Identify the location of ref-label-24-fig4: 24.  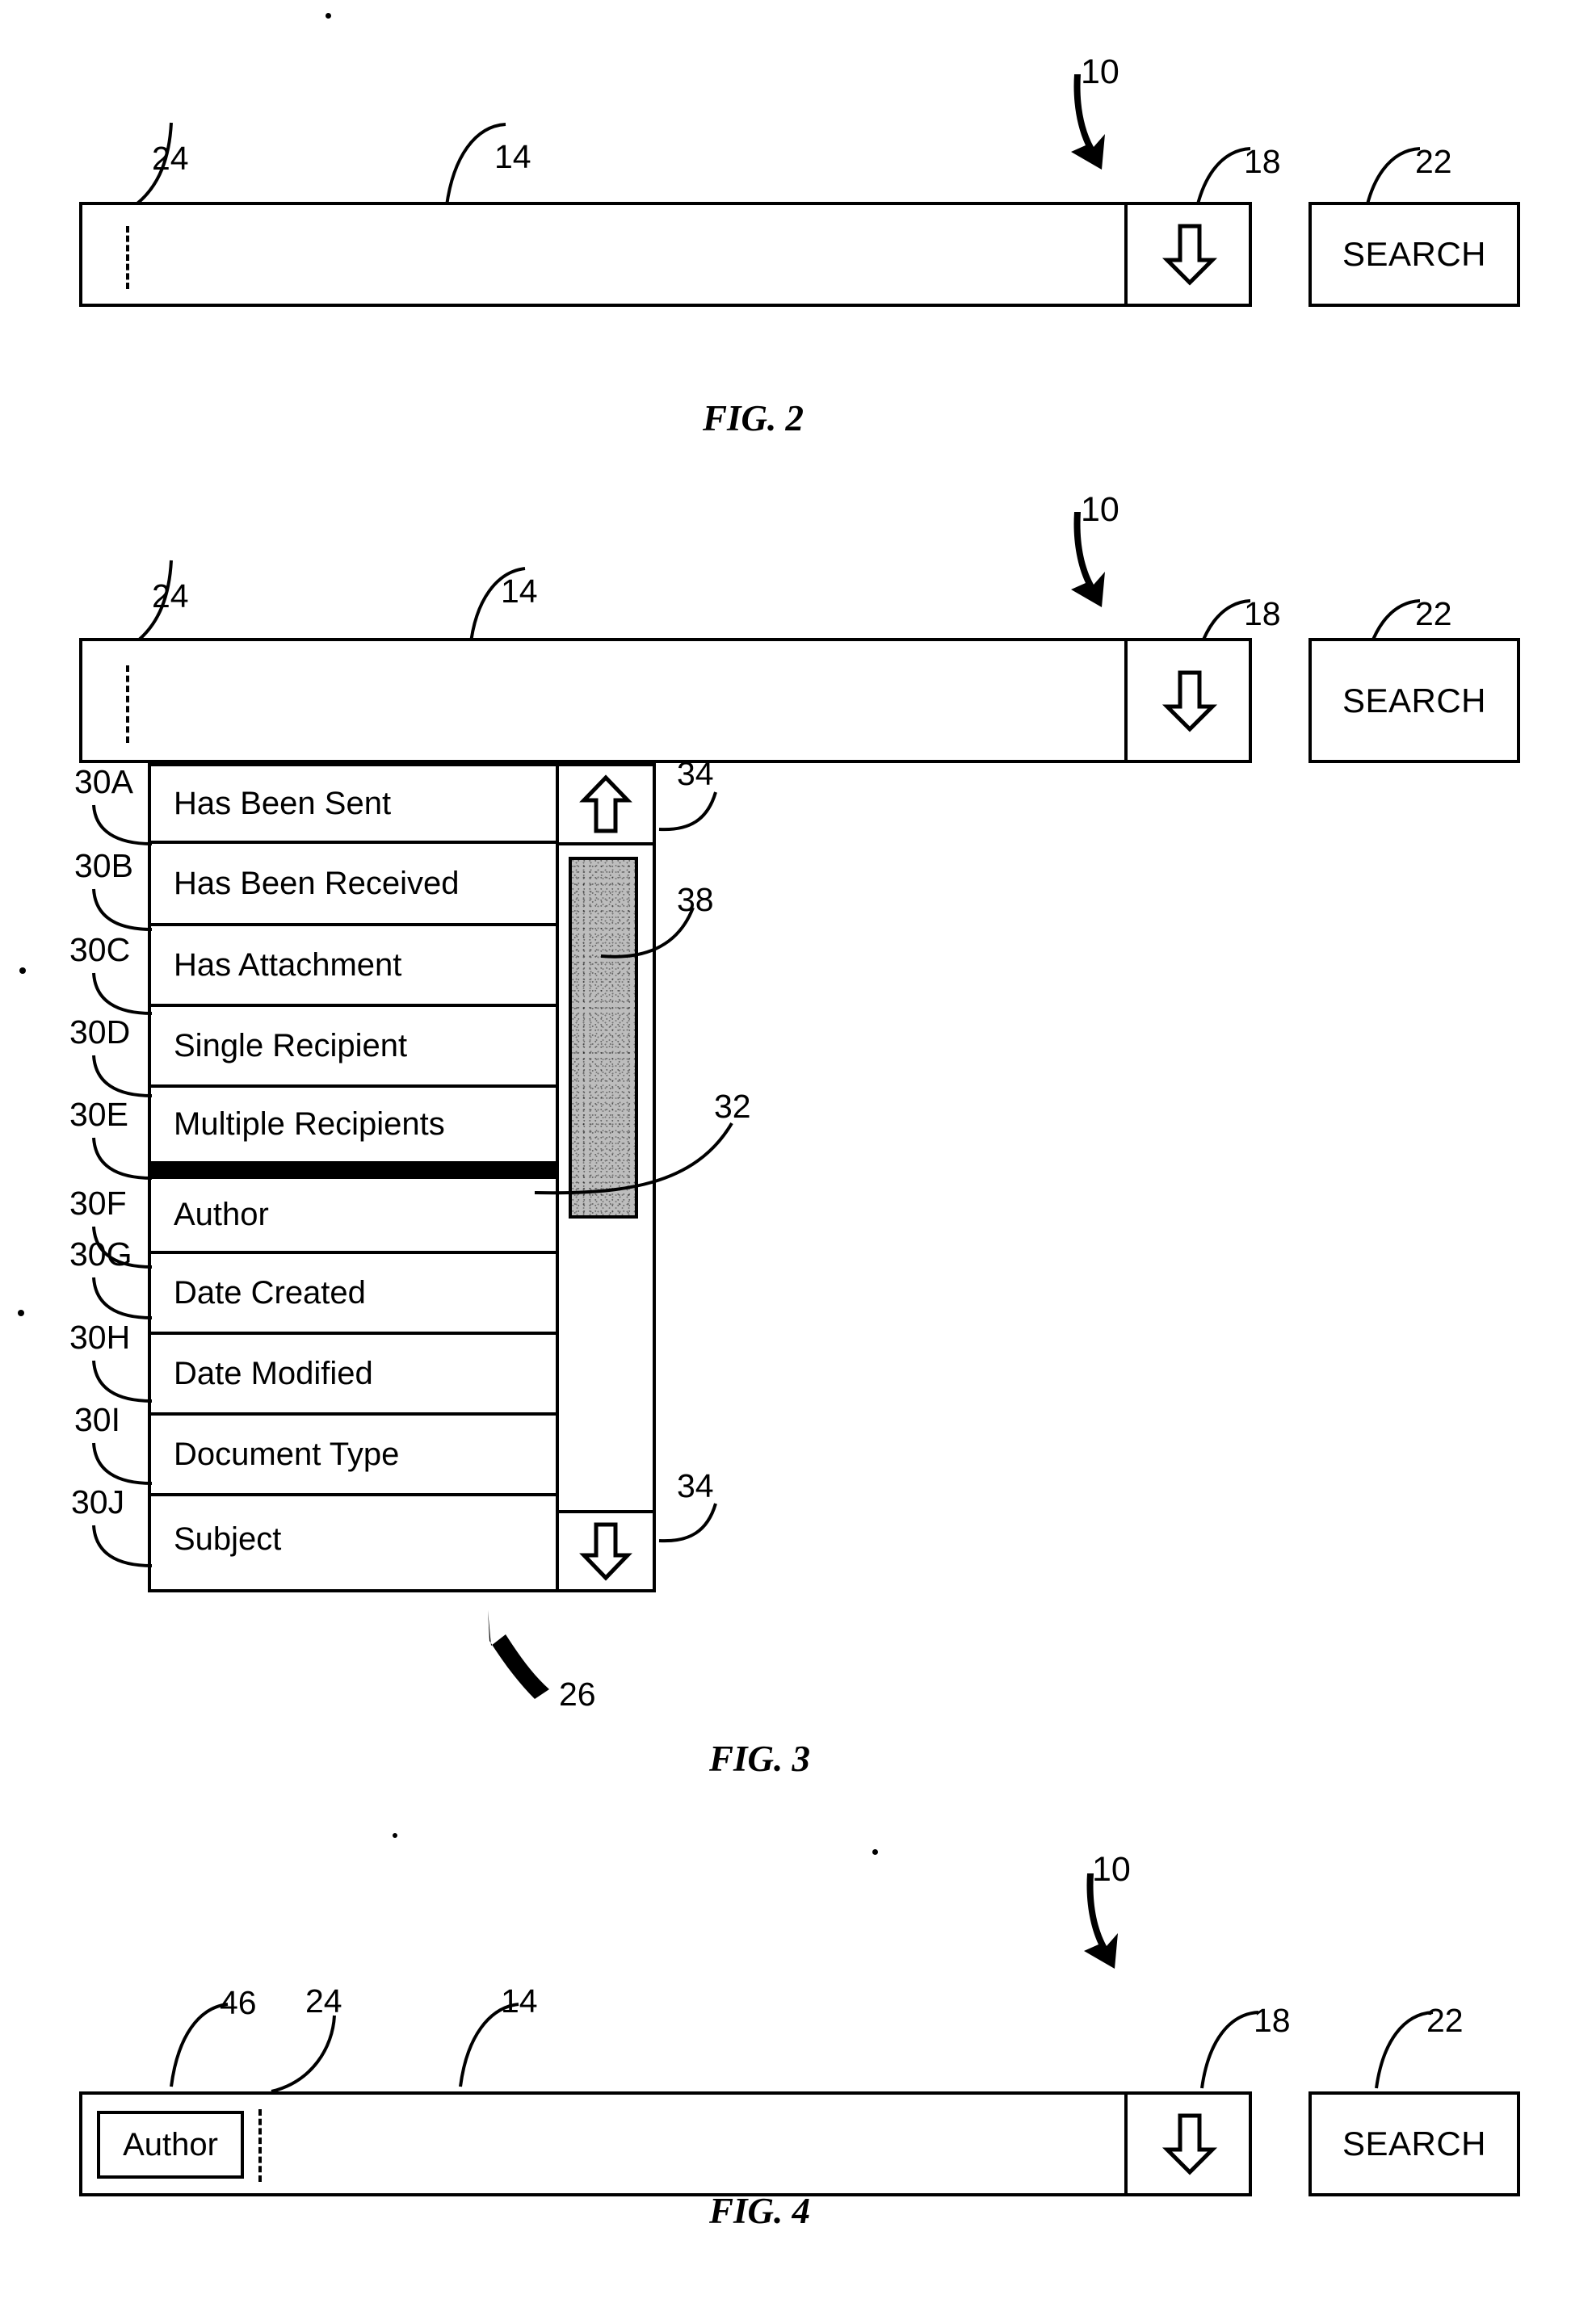
(323, 2001).